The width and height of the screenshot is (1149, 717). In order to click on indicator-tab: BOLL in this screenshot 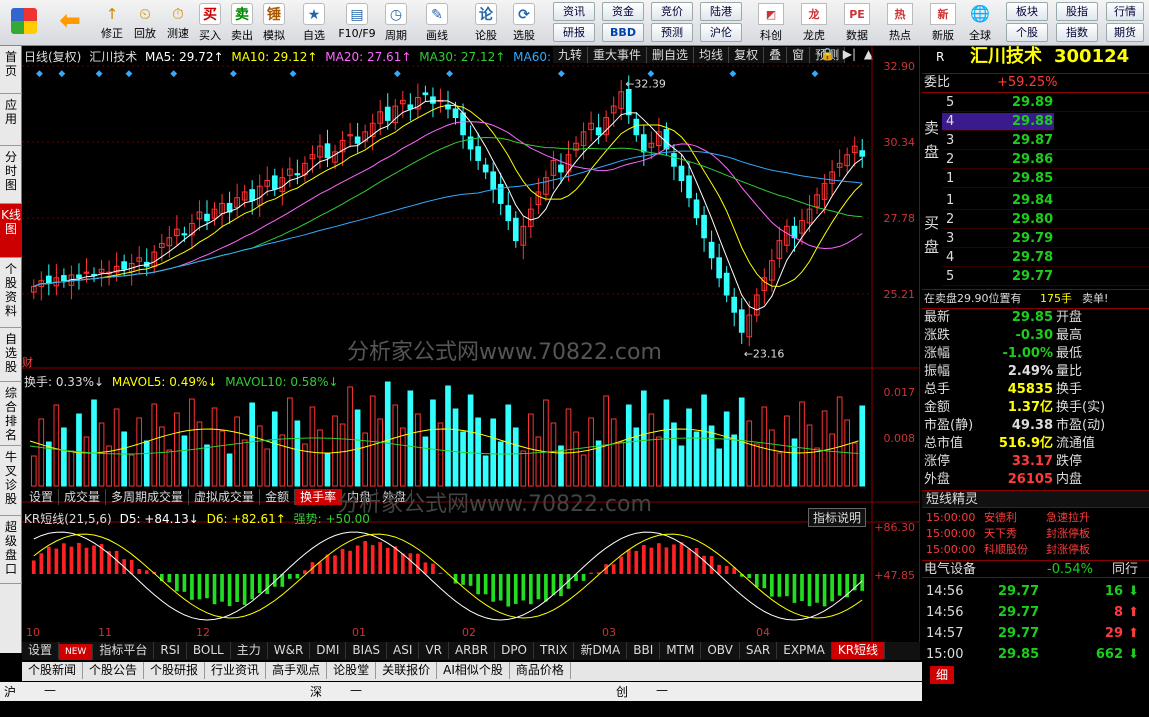, I will do `click(209, 650)`.